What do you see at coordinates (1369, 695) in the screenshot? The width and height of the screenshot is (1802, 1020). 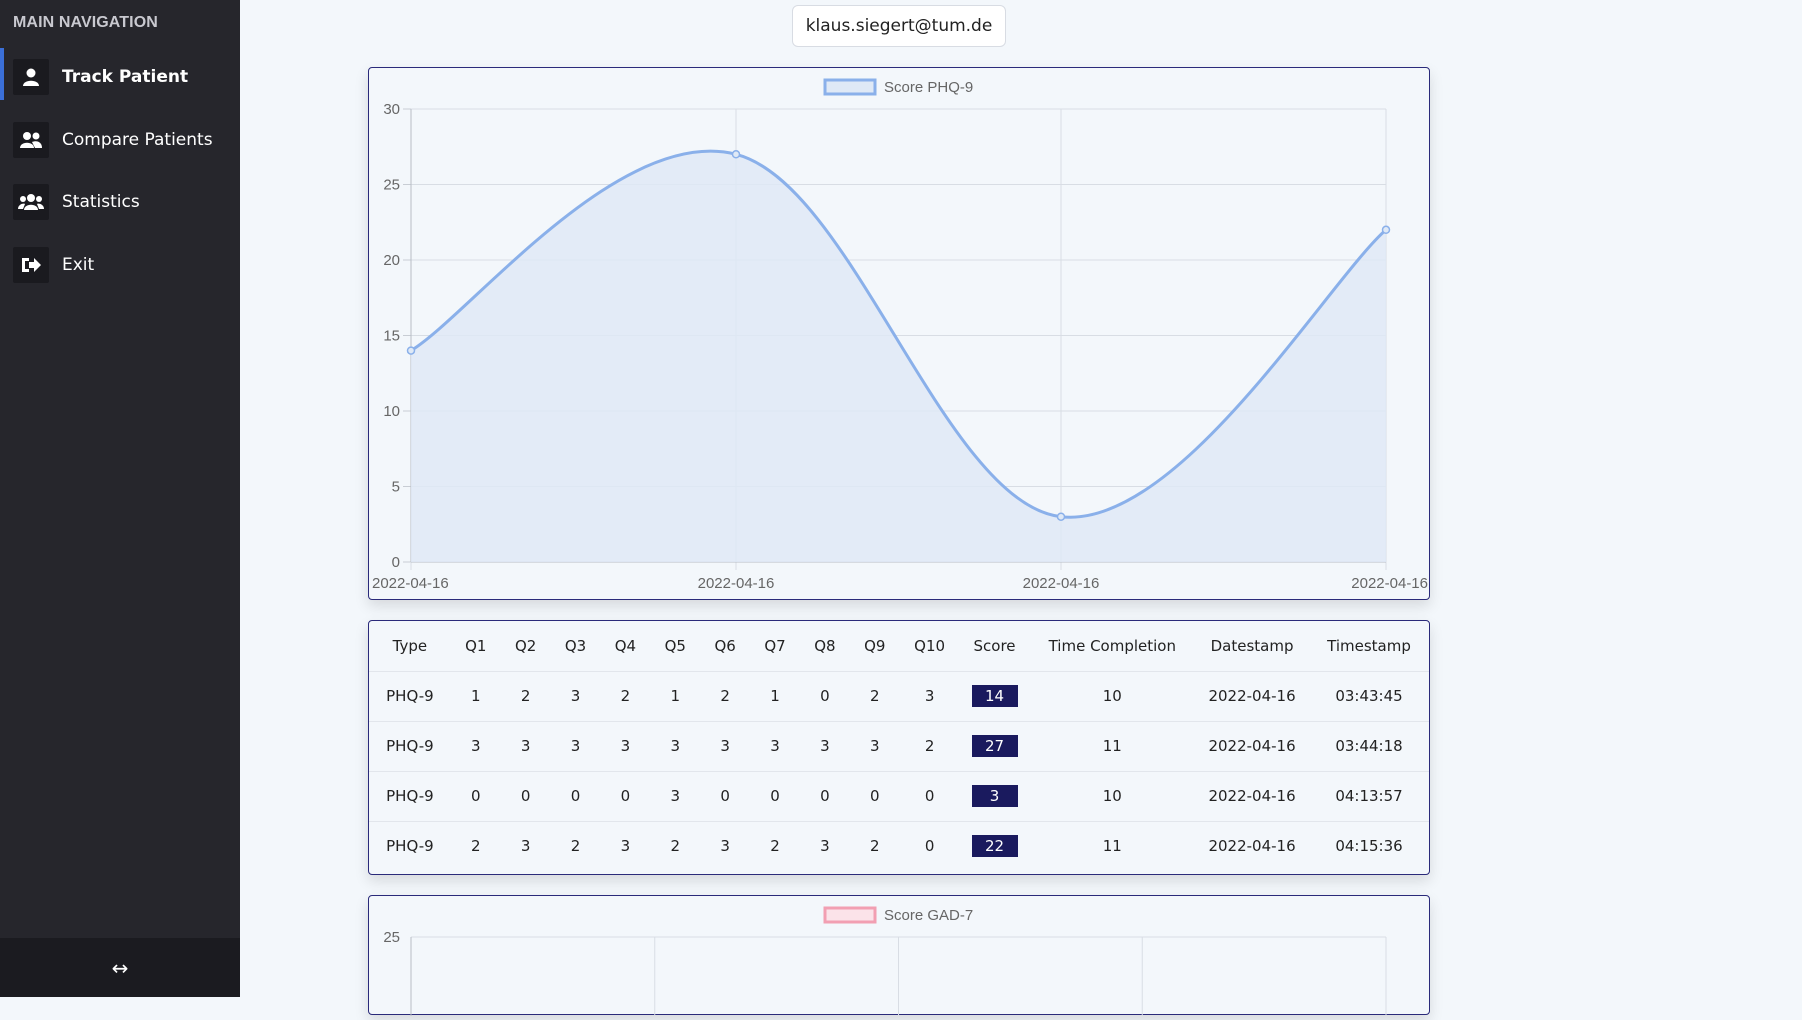 I see `table-cell: 03:43:45` at bounding box center [1369, 695].